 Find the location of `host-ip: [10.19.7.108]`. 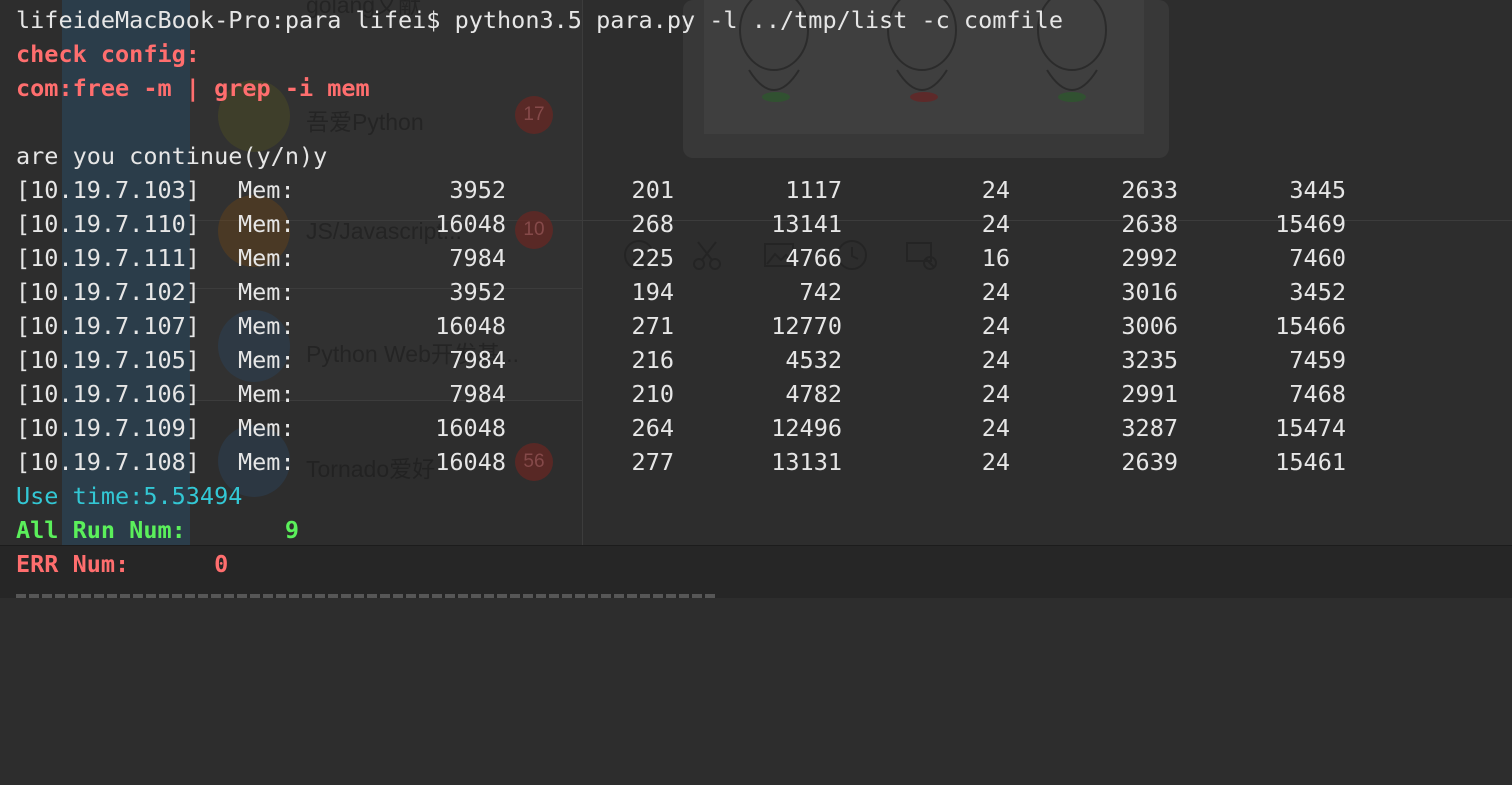

host-ip: [10.19.7.108] is located at coordinates (108, 462).